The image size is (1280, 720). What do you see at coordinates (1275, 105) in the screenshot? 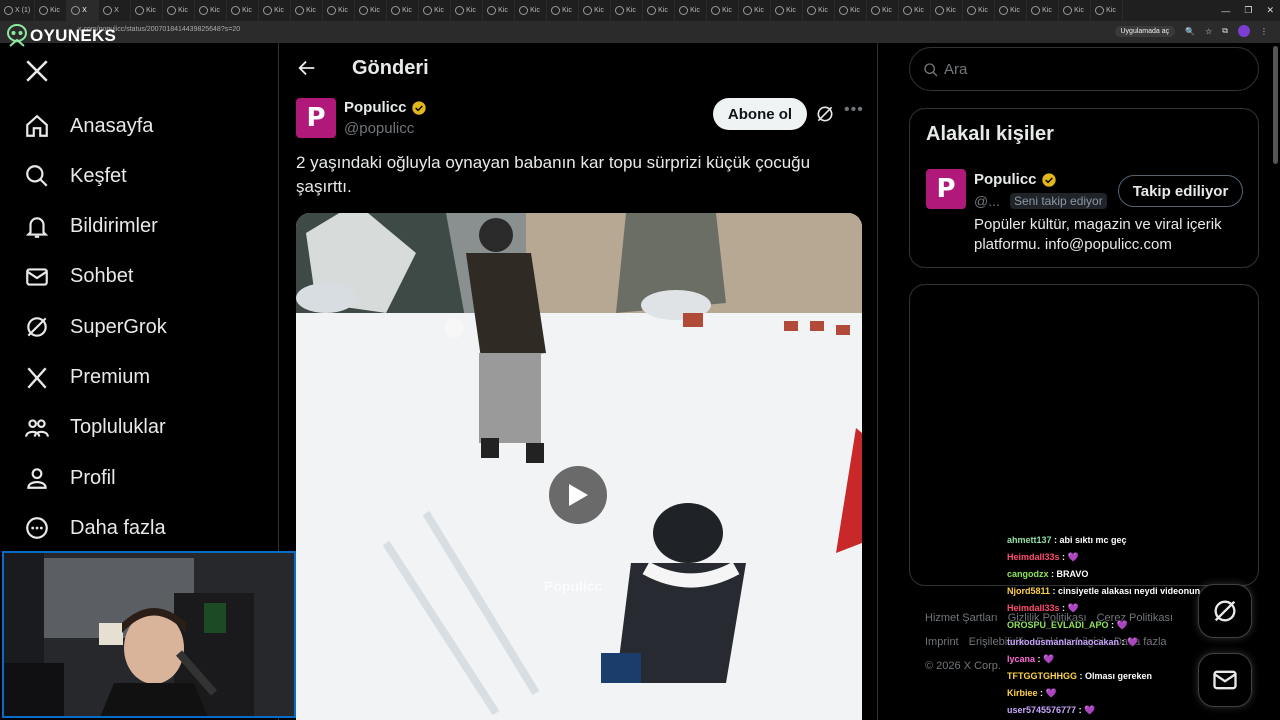
I see `page-scrollbar` at bounding box center [1275, 105].